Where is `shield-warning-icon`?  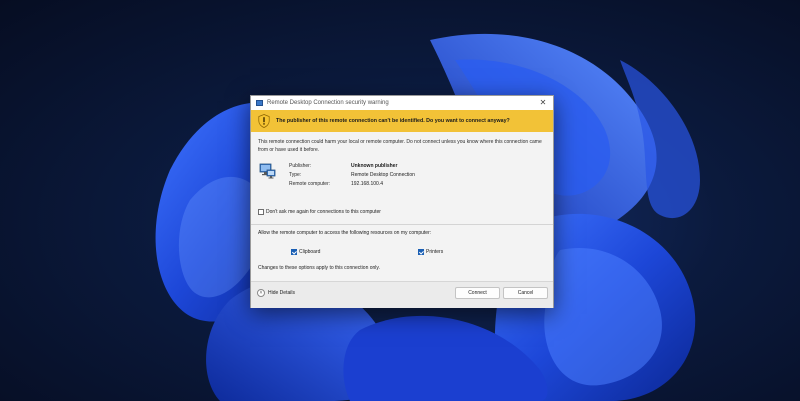
shield-warning-icon is located at coordinates (264, 121).